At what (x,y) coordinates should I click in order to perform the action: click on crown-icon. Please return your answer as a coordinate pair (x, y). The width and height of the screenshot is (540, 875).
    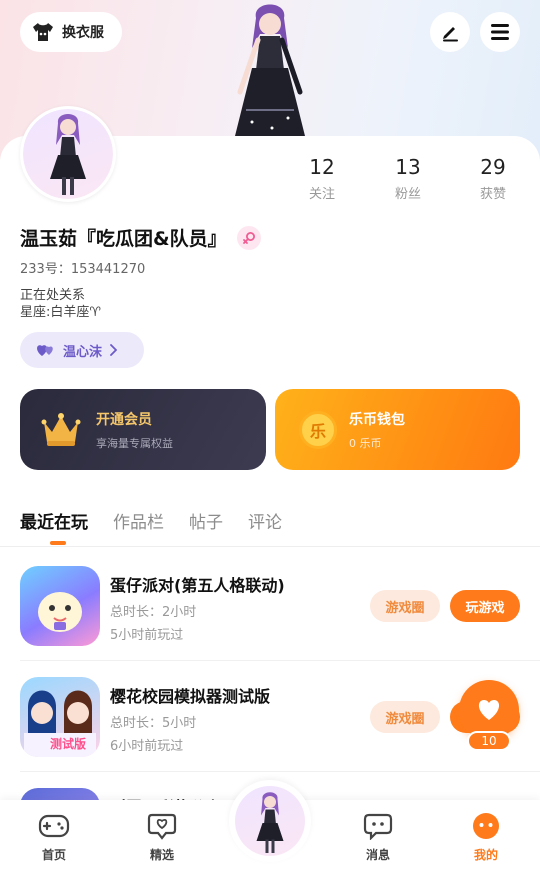
    Looking at the image, I should click on (61, 429).